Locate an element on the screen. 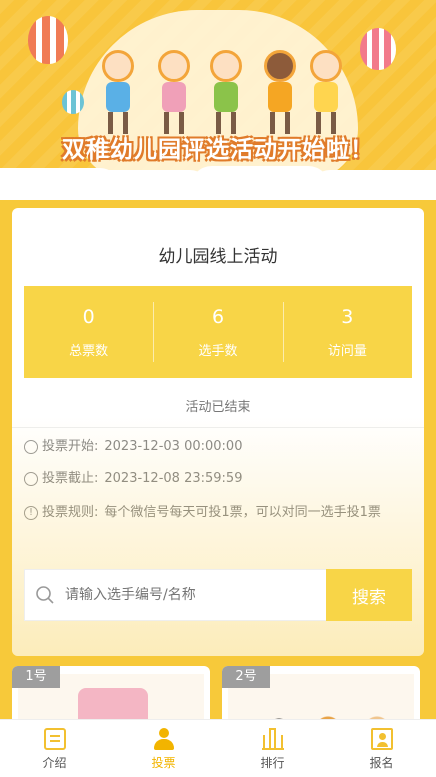 This screenshot has width=436, height=777. document-icon is located at coordinates (54, 739).